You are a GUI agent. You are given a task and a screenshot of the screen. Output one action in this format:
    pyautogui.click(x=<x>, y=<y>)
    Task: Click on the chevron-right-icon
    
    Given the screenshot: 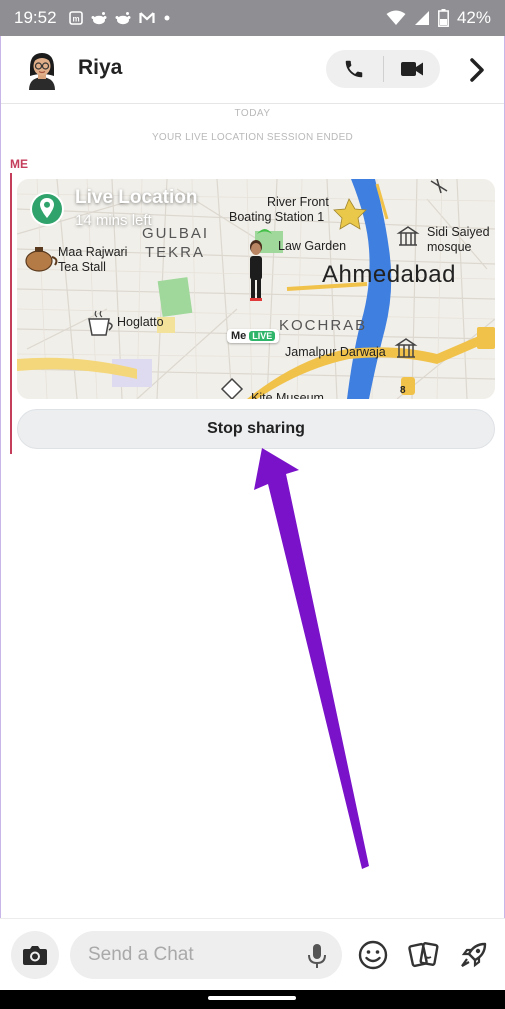 What is the action you would take?
    pyautogui.click(x=477, y=70)
    